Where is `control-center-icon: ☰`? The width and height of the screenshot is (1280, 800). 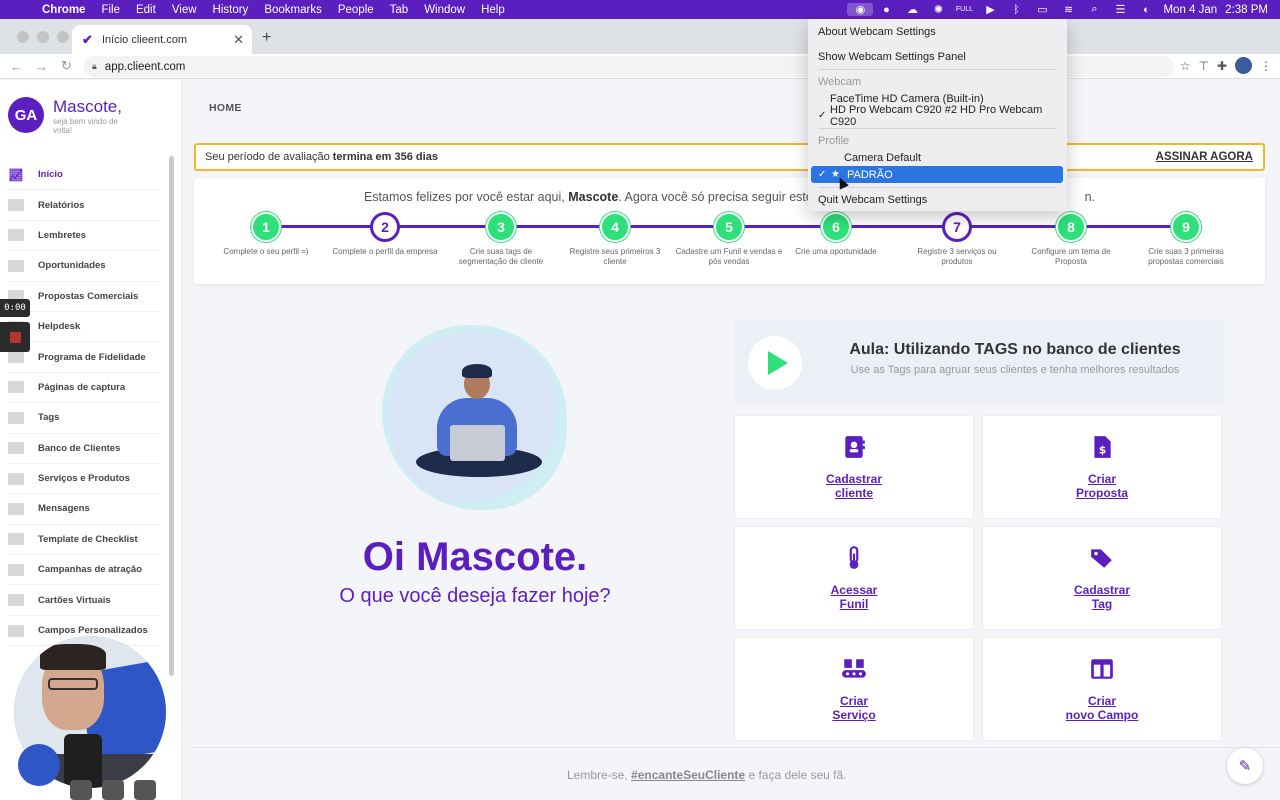 control-center-icon: ☰ is located at coordinates (1120, 9).